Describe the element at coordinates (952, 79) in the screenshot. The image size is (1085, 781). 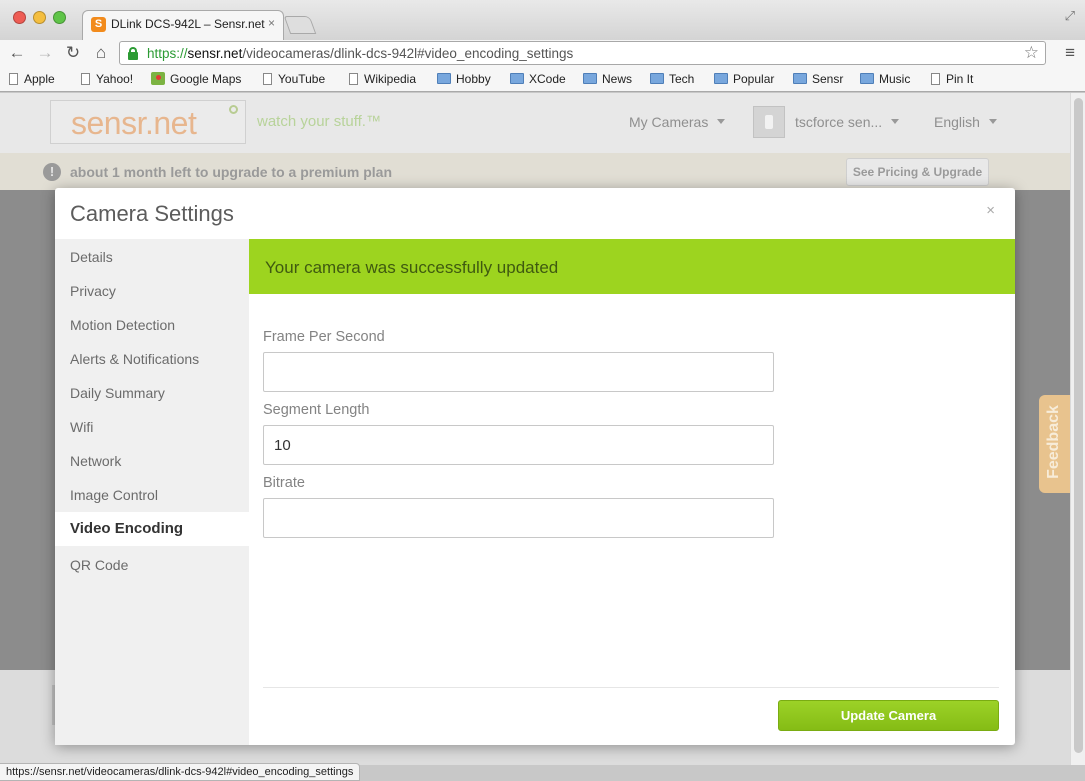
I see `bookmark-pin-it: Pin It` at that location.